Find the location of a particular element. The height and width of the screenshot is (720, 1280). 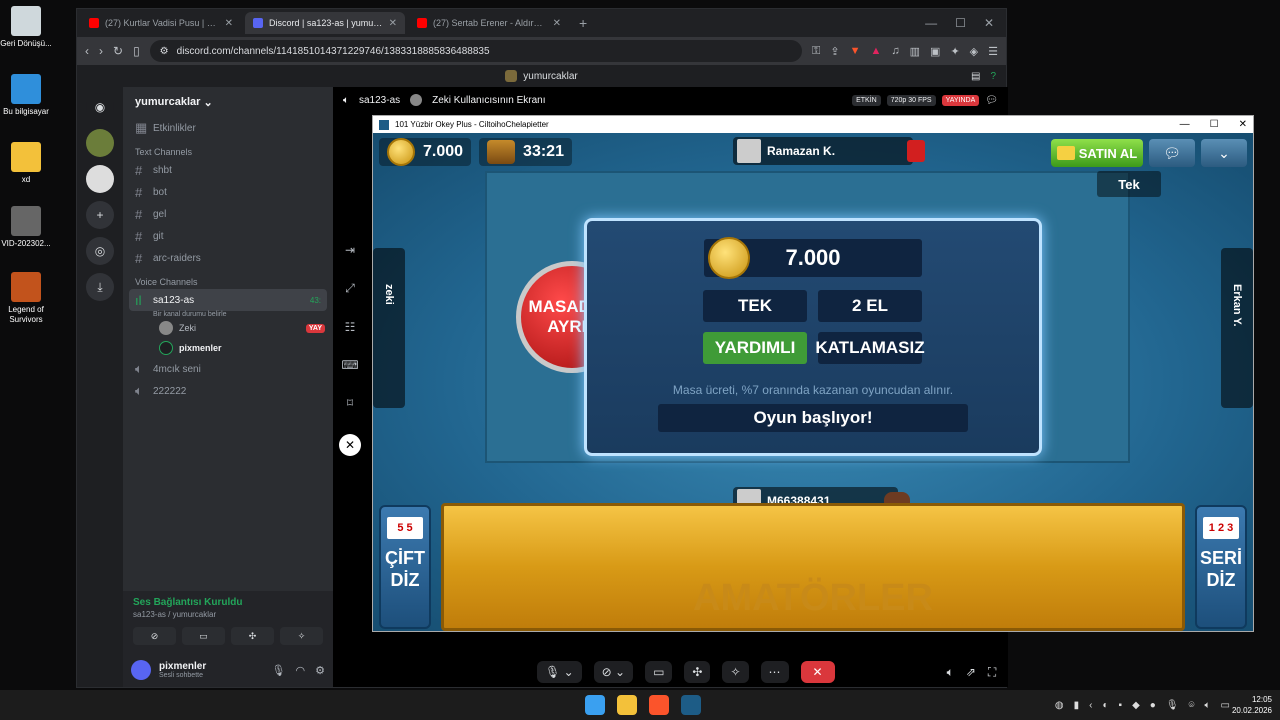

chat-button: 💬︎ is located at coordinates (1172, 153).